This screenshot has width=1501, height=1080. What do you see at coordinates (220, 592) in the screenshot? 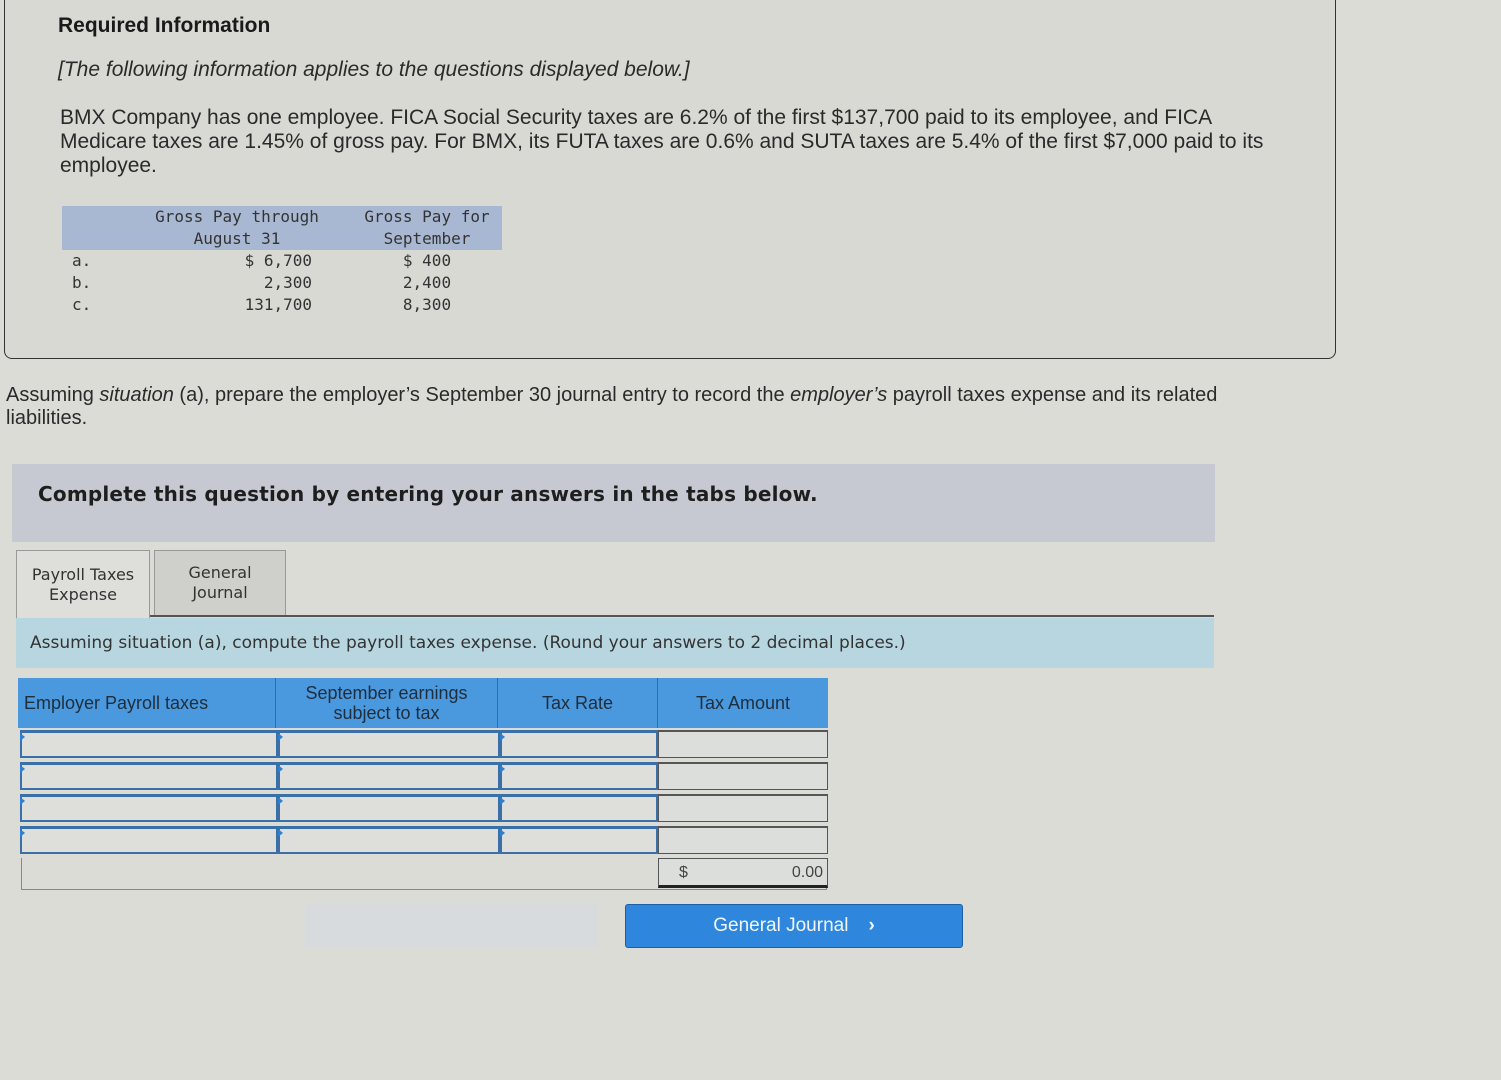
I see `tab-label-line2: Journal` at bounding box center [220, 592].